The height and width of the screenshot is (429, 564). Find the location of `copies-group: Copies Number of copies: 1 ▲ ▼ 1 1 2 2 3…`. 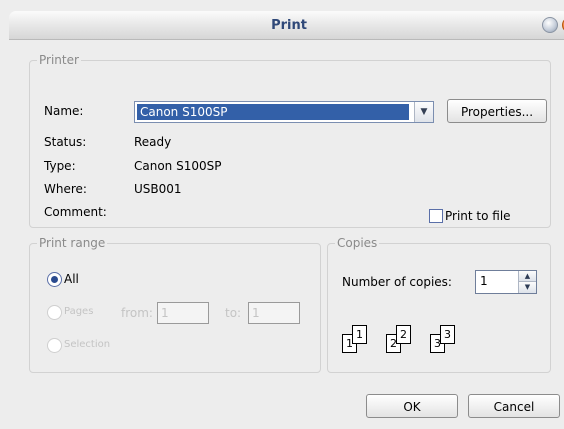

copies-group: Copies Number of copies: 1 ▲ ▼ 1 1 2 2 3… is located at coordinates (439, 304).